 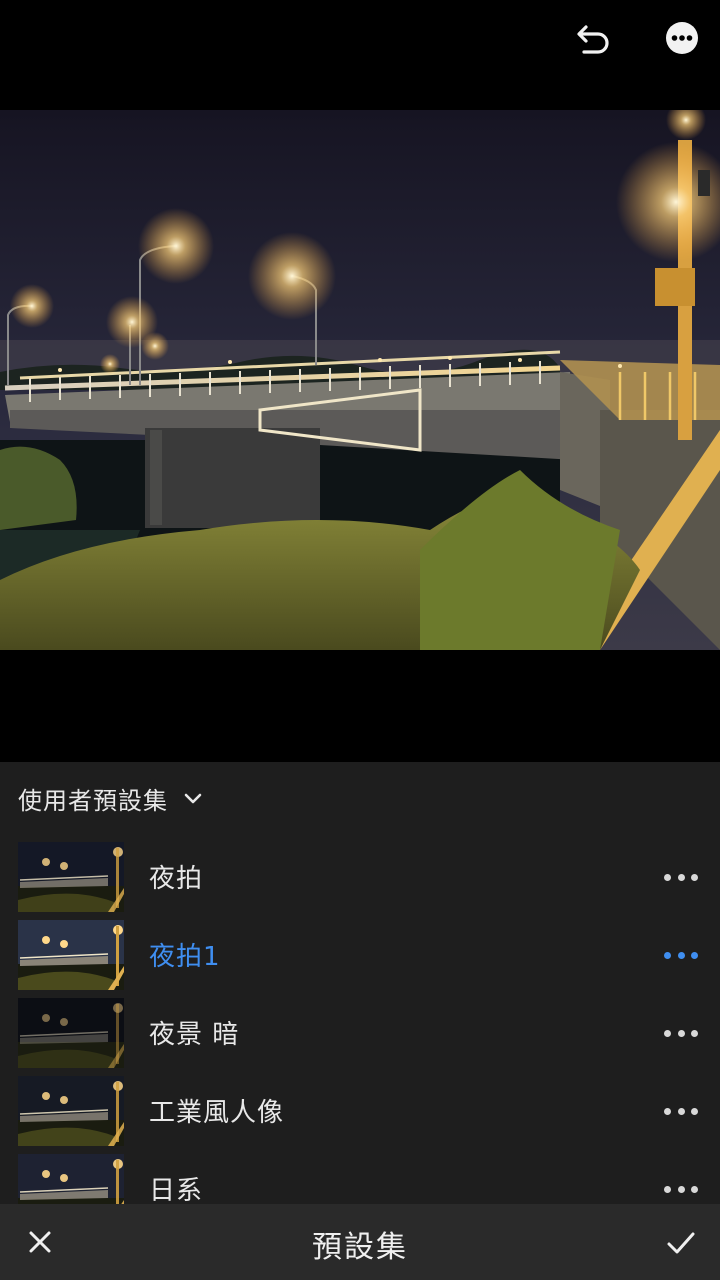 I want to click on preset-item: 夜景 暗, so click(x=360, y=1032).